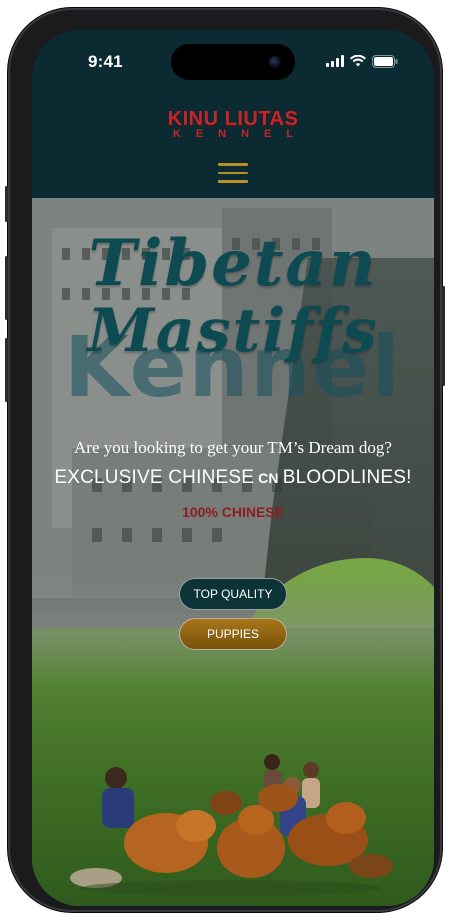  Describe the element at coordinates (358, 61) in the screenshot. I see `wifi-icon` at that location.